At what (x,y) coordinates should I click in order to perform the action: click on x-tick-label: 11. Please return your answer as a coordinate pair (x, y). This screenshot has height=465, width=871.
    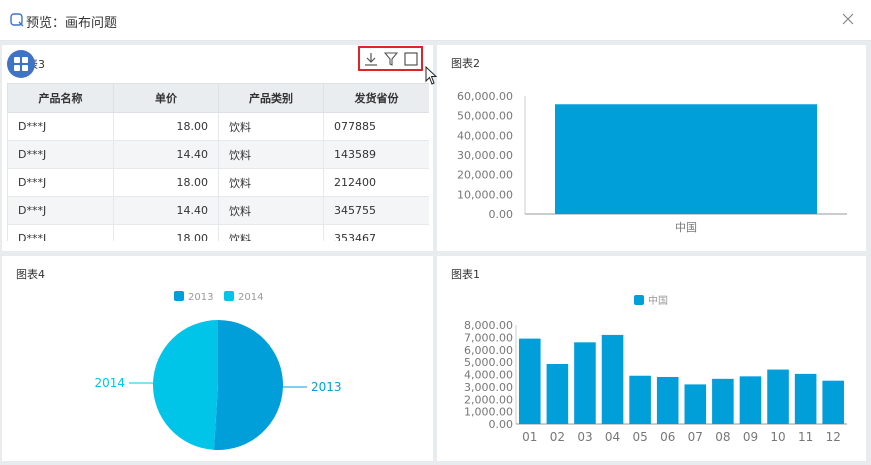
    Looking at the image, I should click on (805, 437).